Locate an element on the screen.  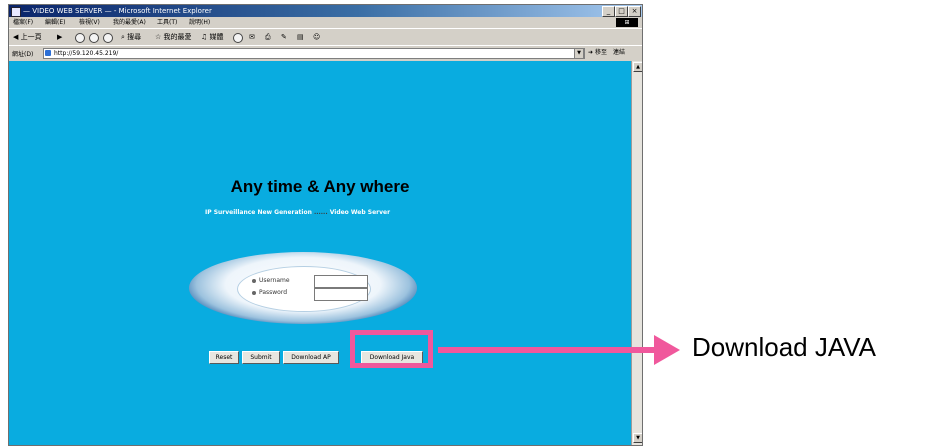
menu-favorites: 我的最愛(A) is located at coordinates (129, 22).